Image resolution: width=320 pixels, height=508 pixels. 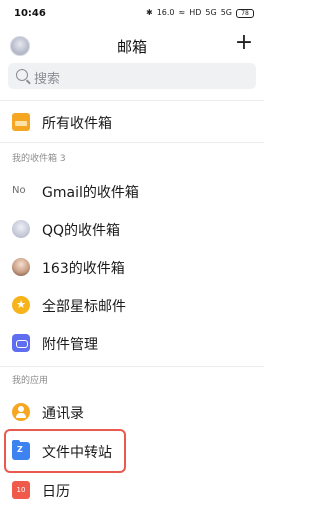 I want to click on hd-icon: HD, so click(x=195, y=12).